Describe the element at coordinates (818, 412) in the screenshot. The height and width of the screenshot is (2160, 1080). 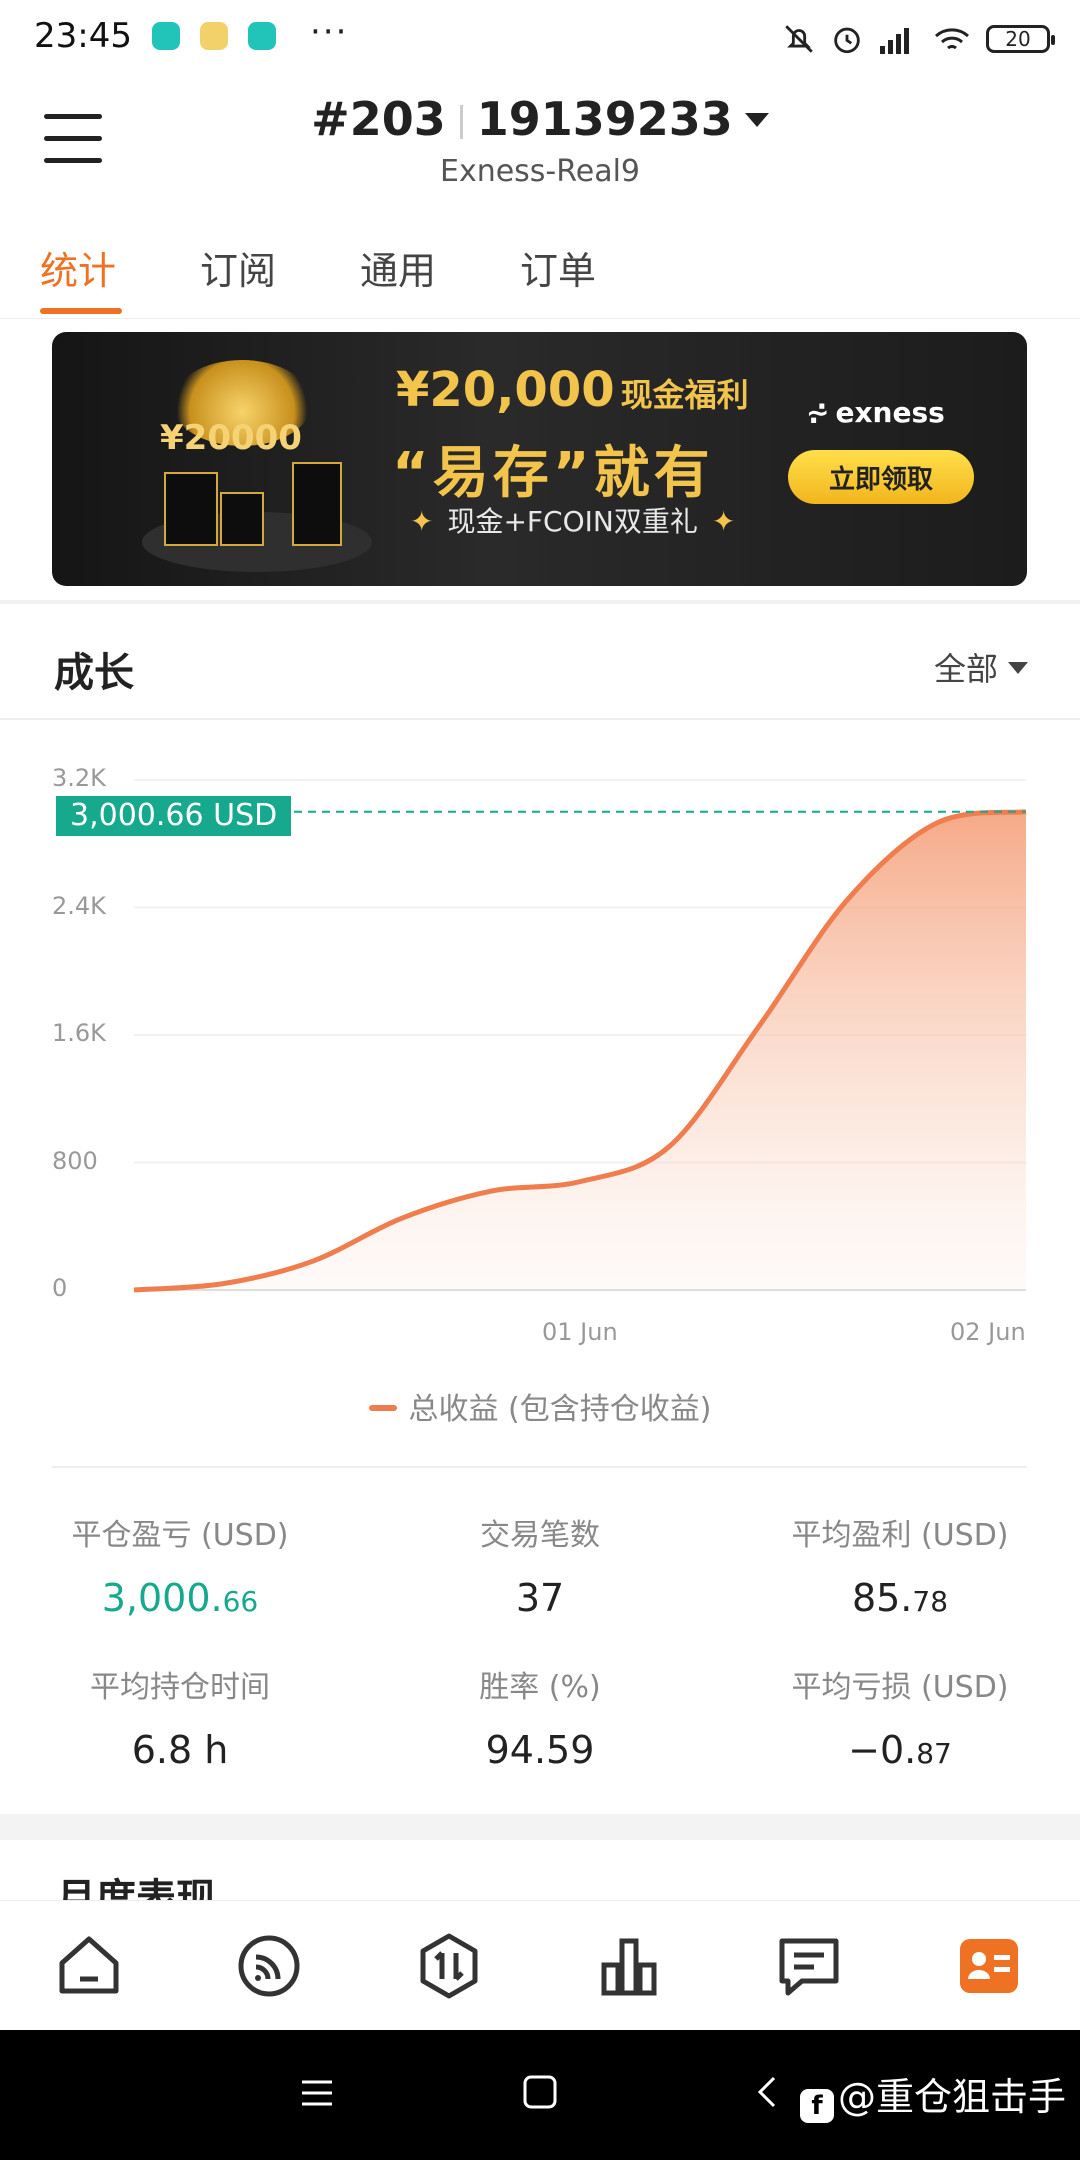
I see `exness-logo-icon: ⩫` at that location.